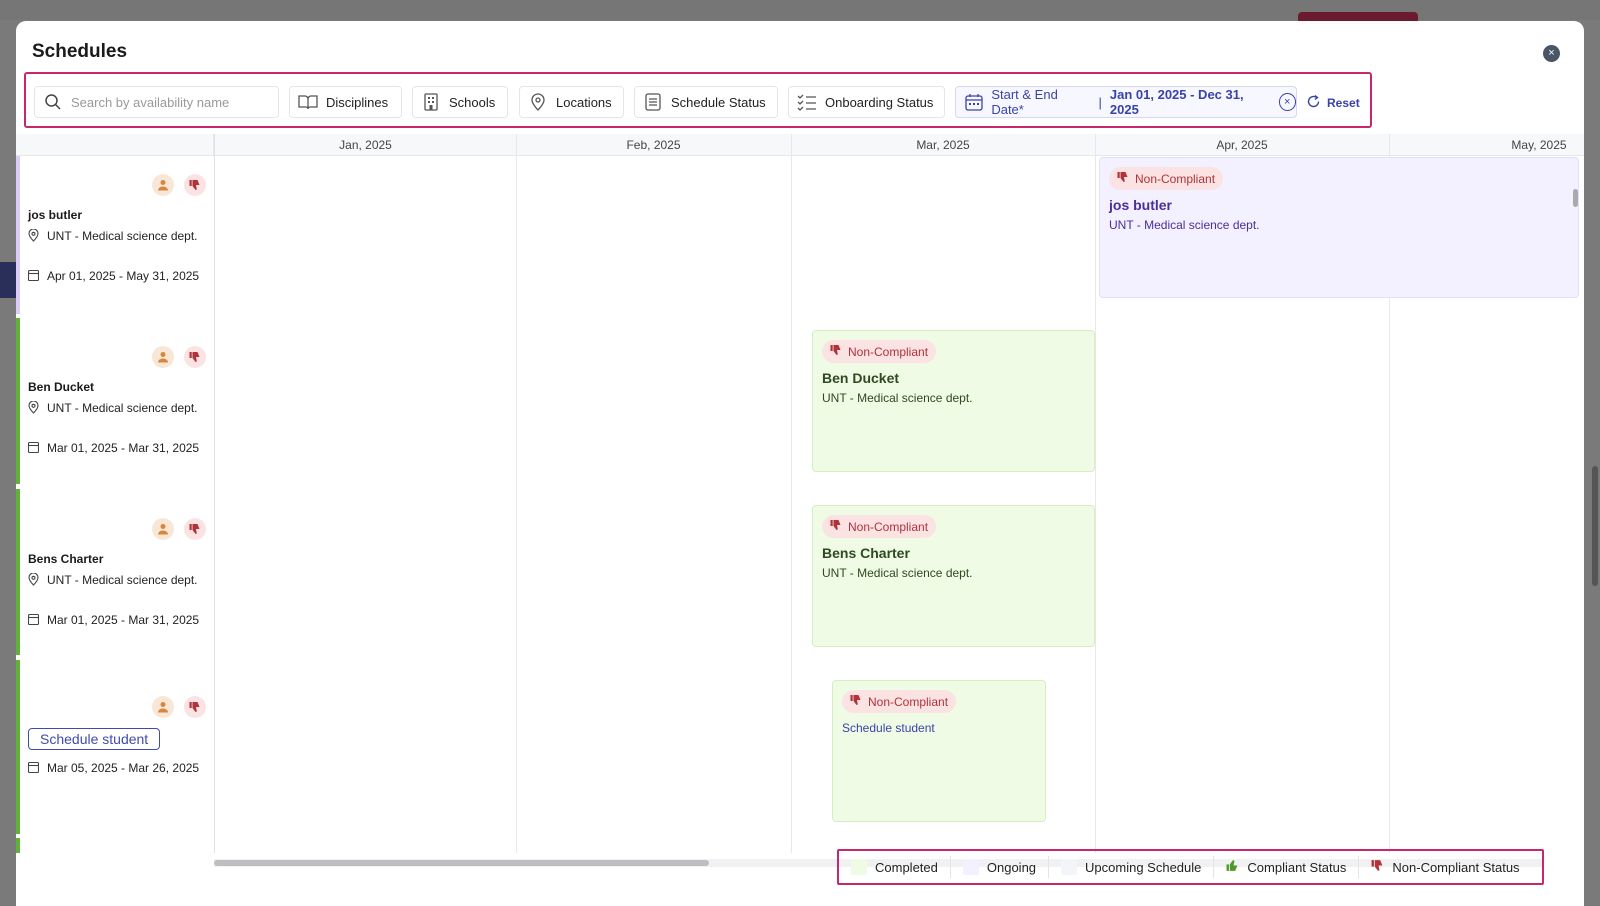 The width and height of the screenshot is (1600, 906). What do you see at coordinates (55, 215) in the screenshot?
I see `student-name: jos butler` at bounding box center [55, 215].